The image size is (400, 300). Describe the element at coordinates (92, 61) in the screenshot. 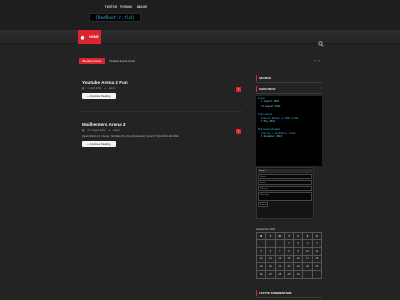

I see `breaking-news-label: Breaking News` at that location.